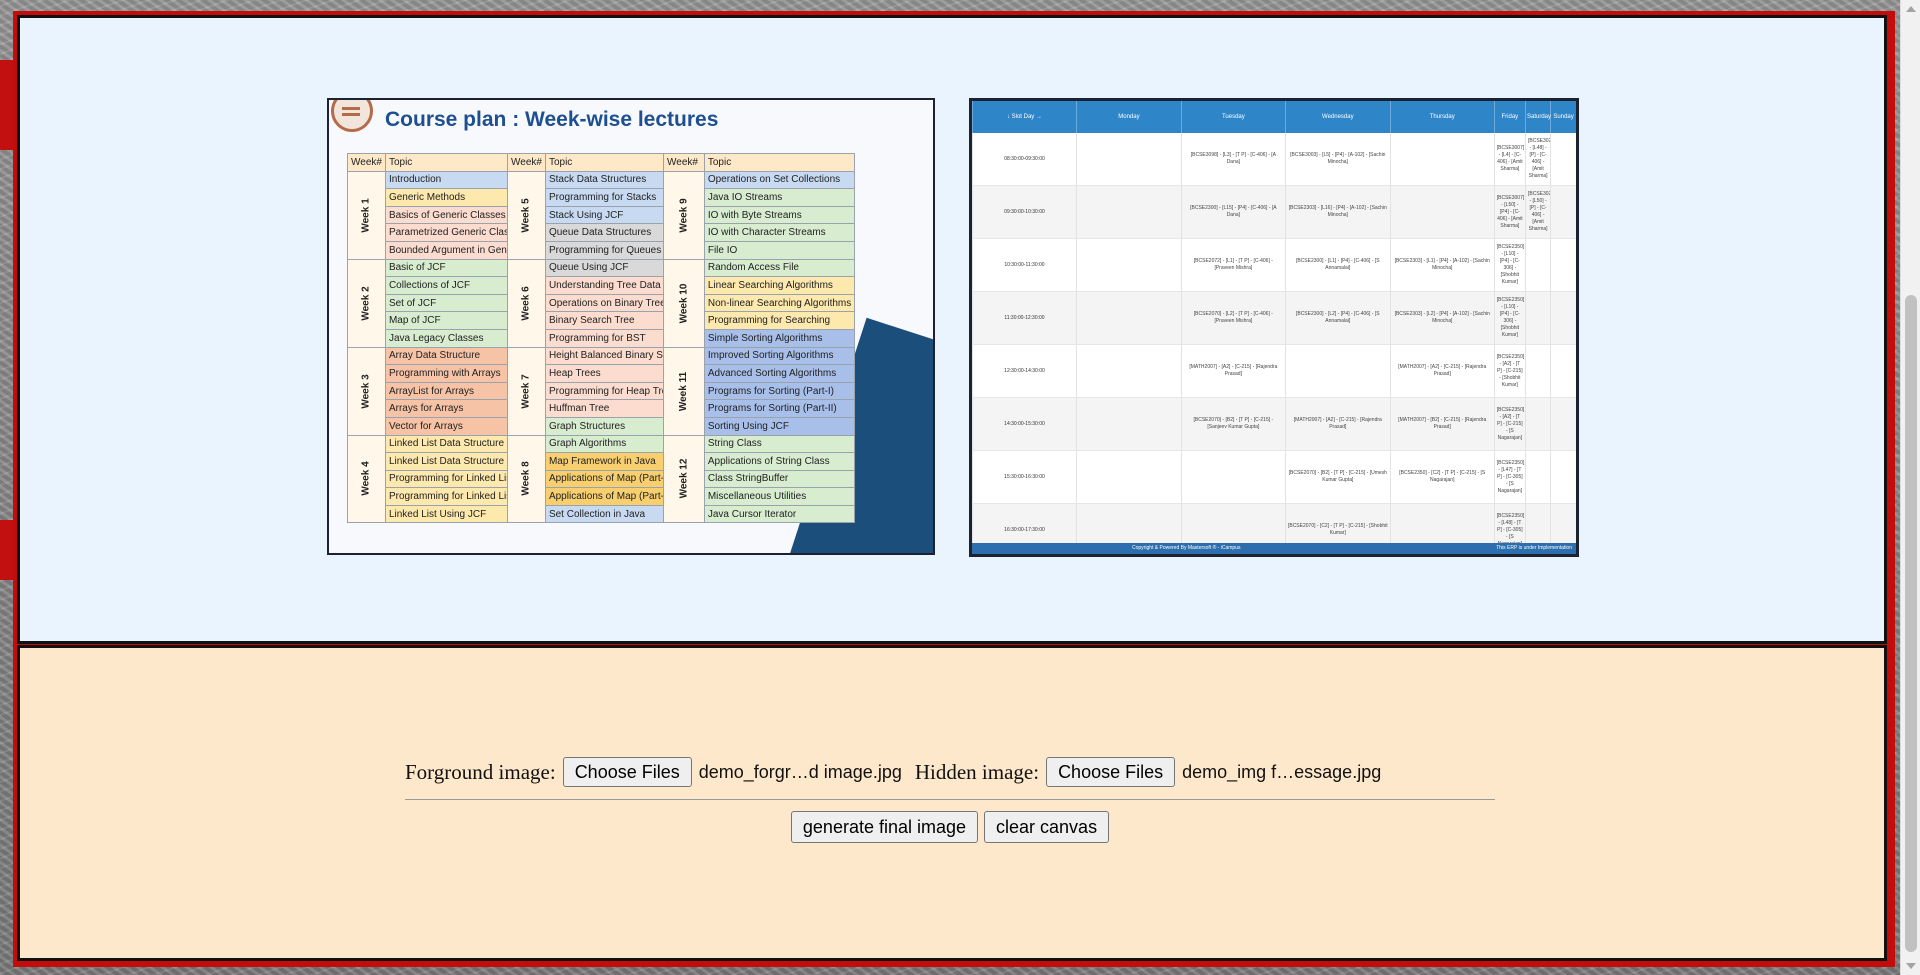 The width and height of the screenshot is (1920, 975). I want to click on foreground-image-label: Forground image:, so click(480, 771).